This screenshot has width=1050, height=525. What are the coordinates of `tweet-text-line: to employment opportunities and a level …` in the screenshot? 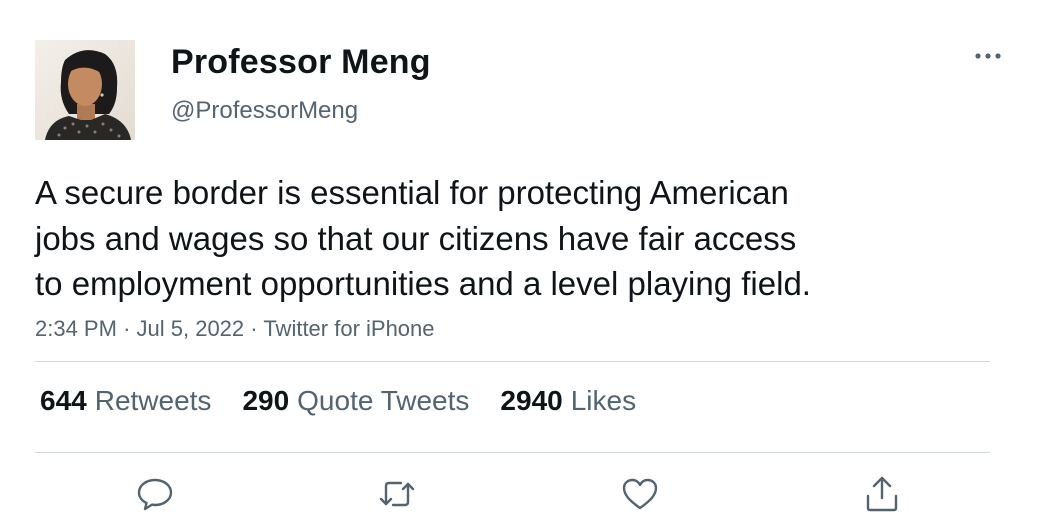 It's located at (423, 283).